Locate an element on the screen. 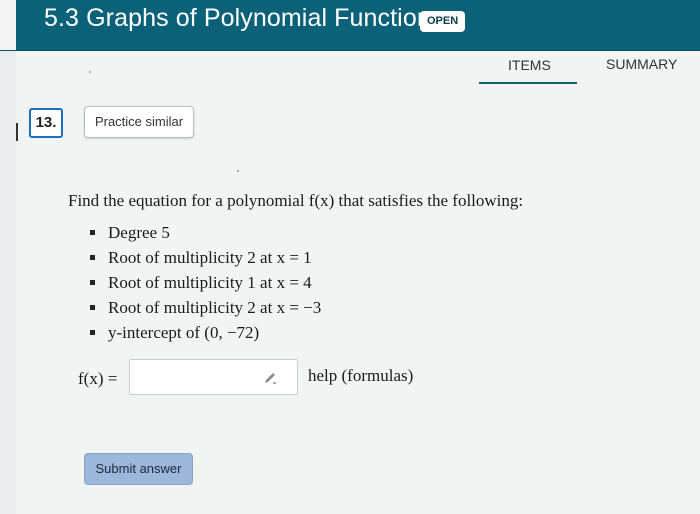  header-edge is located at coordinates (8, 25).